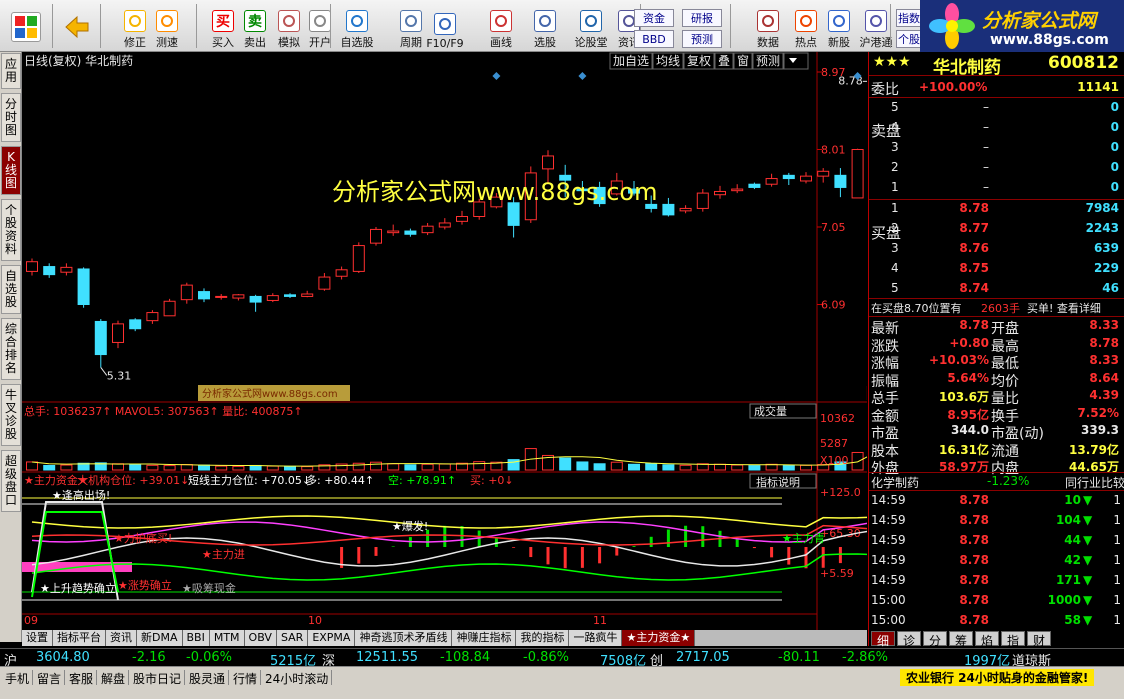  What do you see at coordinates (50, 678) in the screenshot?
I see `status-item-1: 留言` at bounding box center [50, 678].